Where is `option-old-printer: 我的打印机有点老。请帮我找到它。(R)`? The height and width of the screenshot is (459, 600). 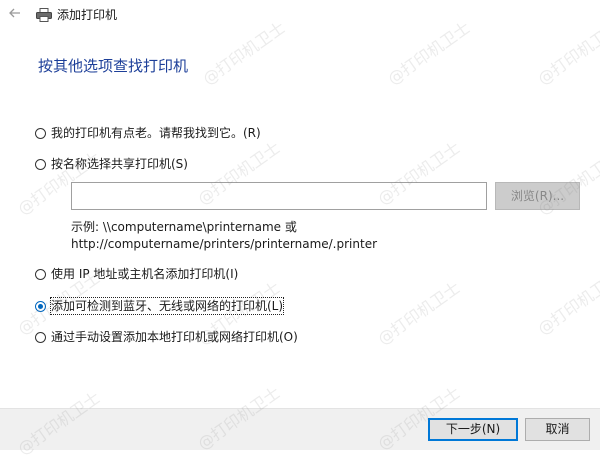 option-old-printer: 我的打印机有点老。请帮我找到它。(R) is located at coordinates (148, 133).